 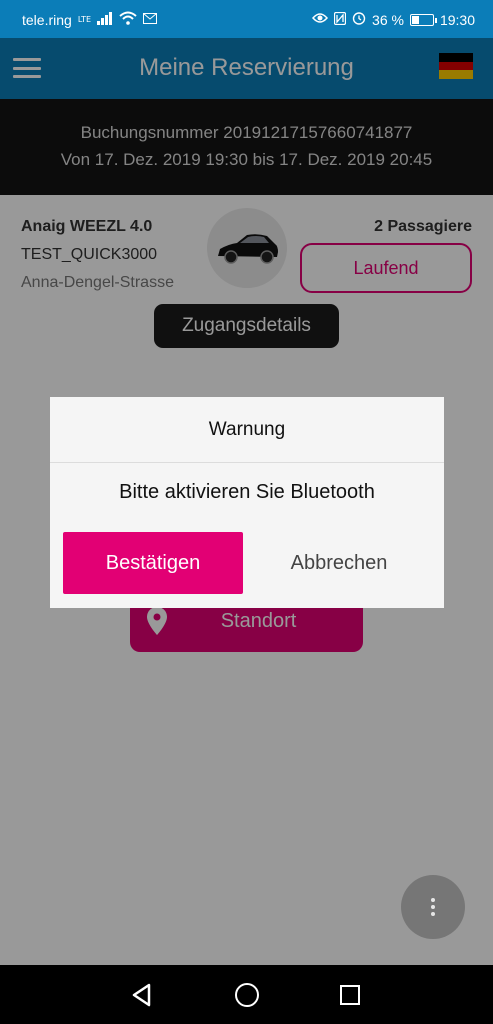 I want to click on dialog-title: Warnung, so click(x=247, y=429).